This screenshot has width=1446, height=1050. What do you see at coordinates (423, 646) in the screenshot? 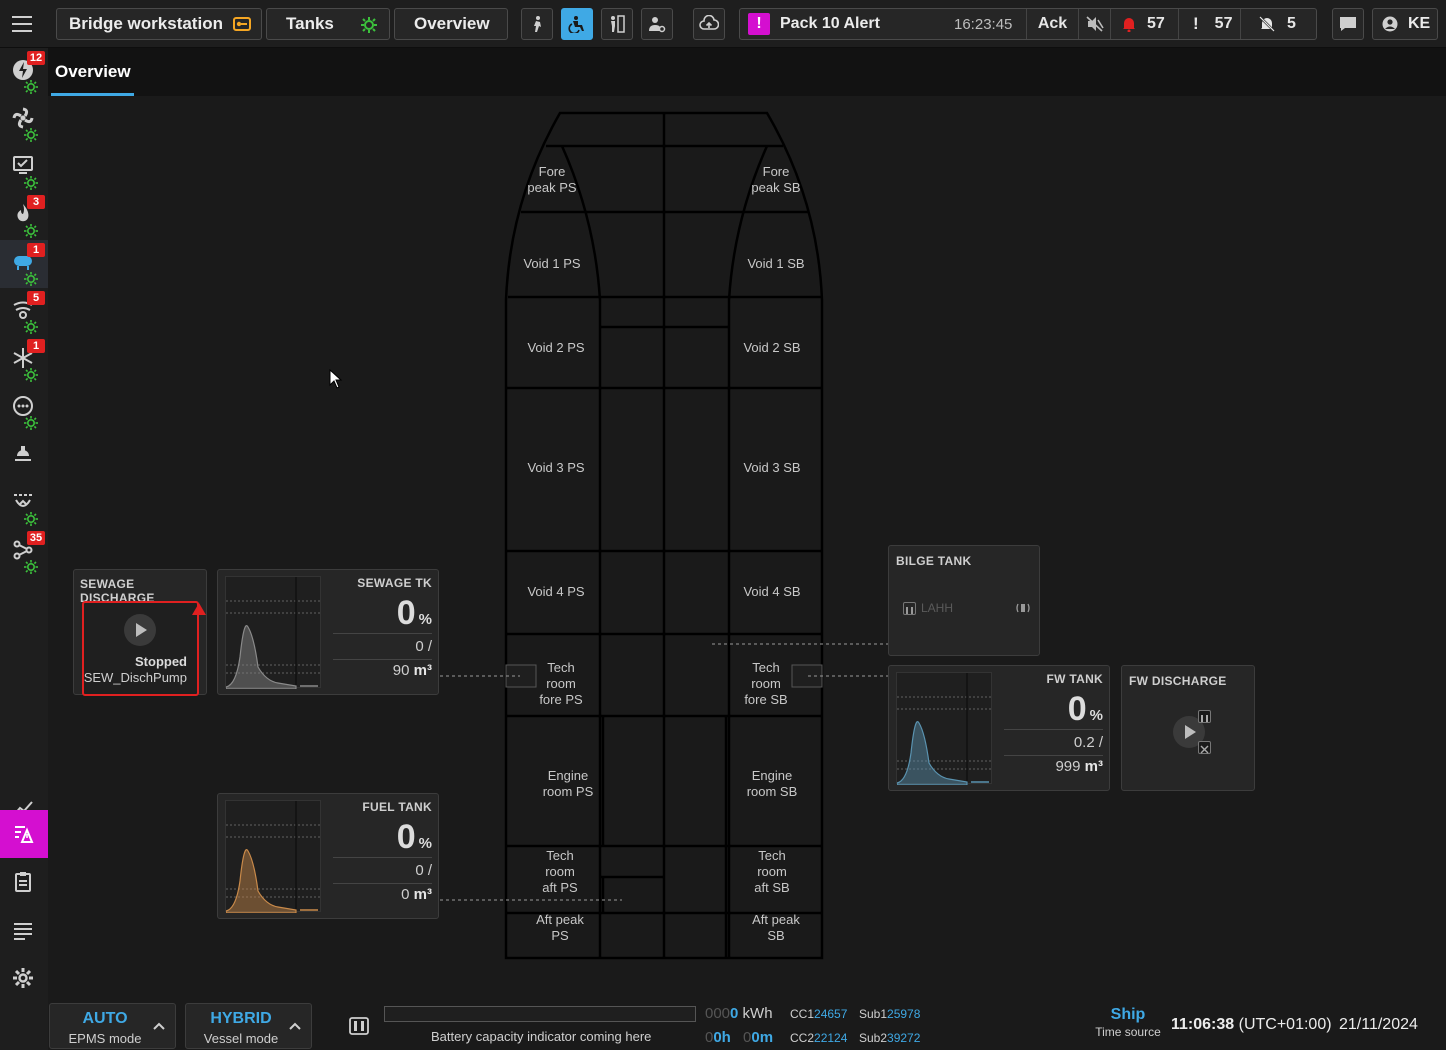
I see `sewage-volume: 0 /` at bounding box center [423, 646].